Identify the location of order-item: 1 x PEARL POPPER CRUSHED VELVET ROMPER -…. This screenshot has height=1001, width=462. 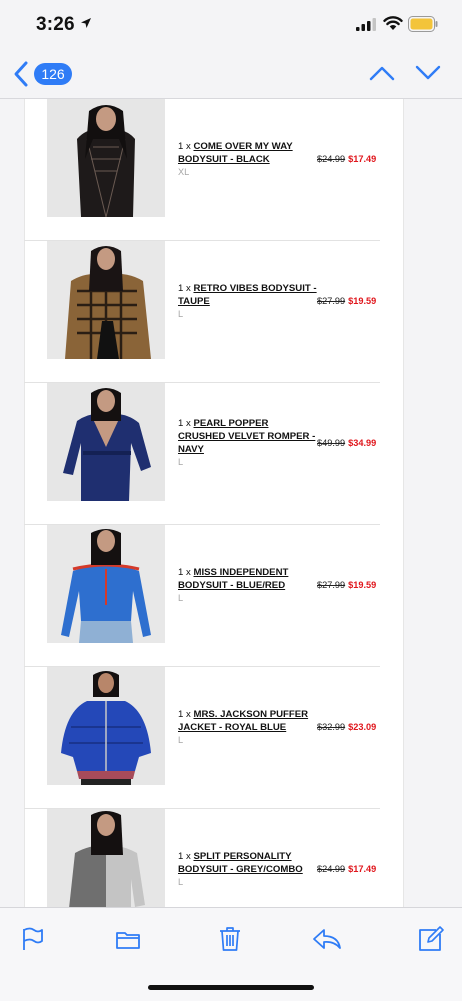
(202, 454).